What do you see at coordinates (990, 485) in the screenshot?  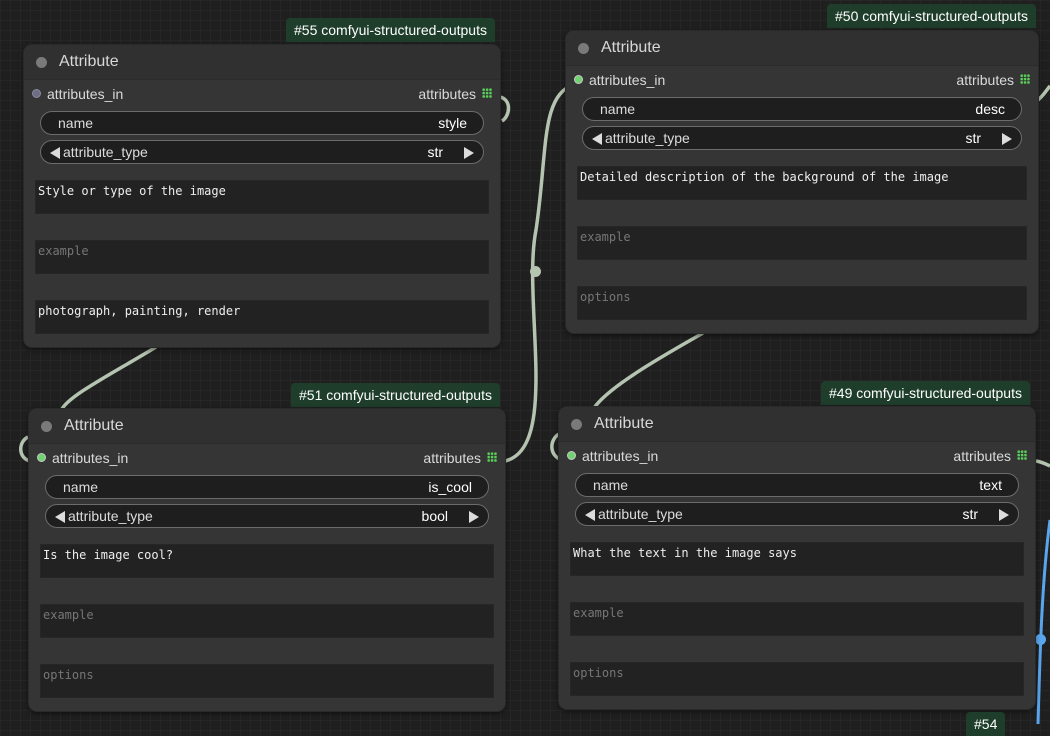 I see `name-widget-value: text` at bounding box center [990, 485].